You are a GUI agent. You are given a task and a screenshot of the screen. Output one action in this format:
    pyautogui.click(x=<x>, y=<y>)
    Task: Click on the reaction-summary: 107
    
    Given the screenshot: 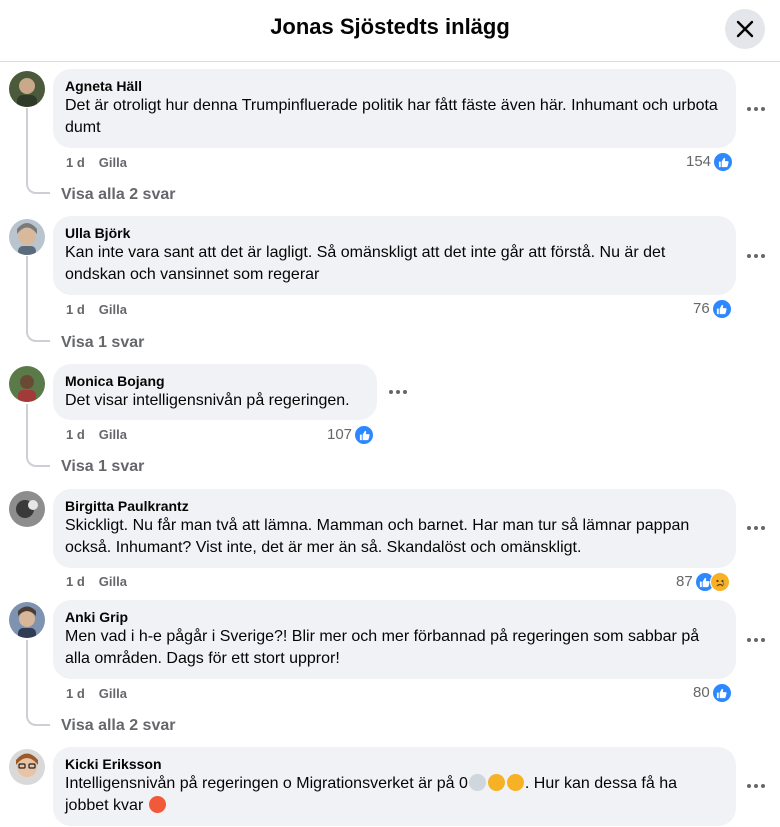 What is the action you would take?
    pyautogui.click(x=351, y=435)
    